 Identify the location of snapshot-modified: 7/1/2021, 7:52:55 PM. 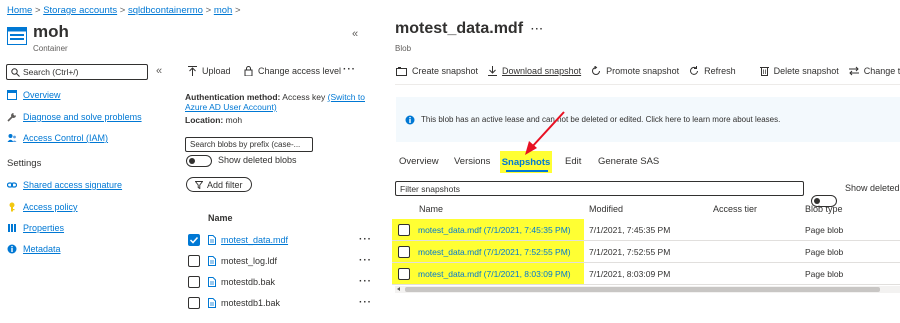
(630, 252).